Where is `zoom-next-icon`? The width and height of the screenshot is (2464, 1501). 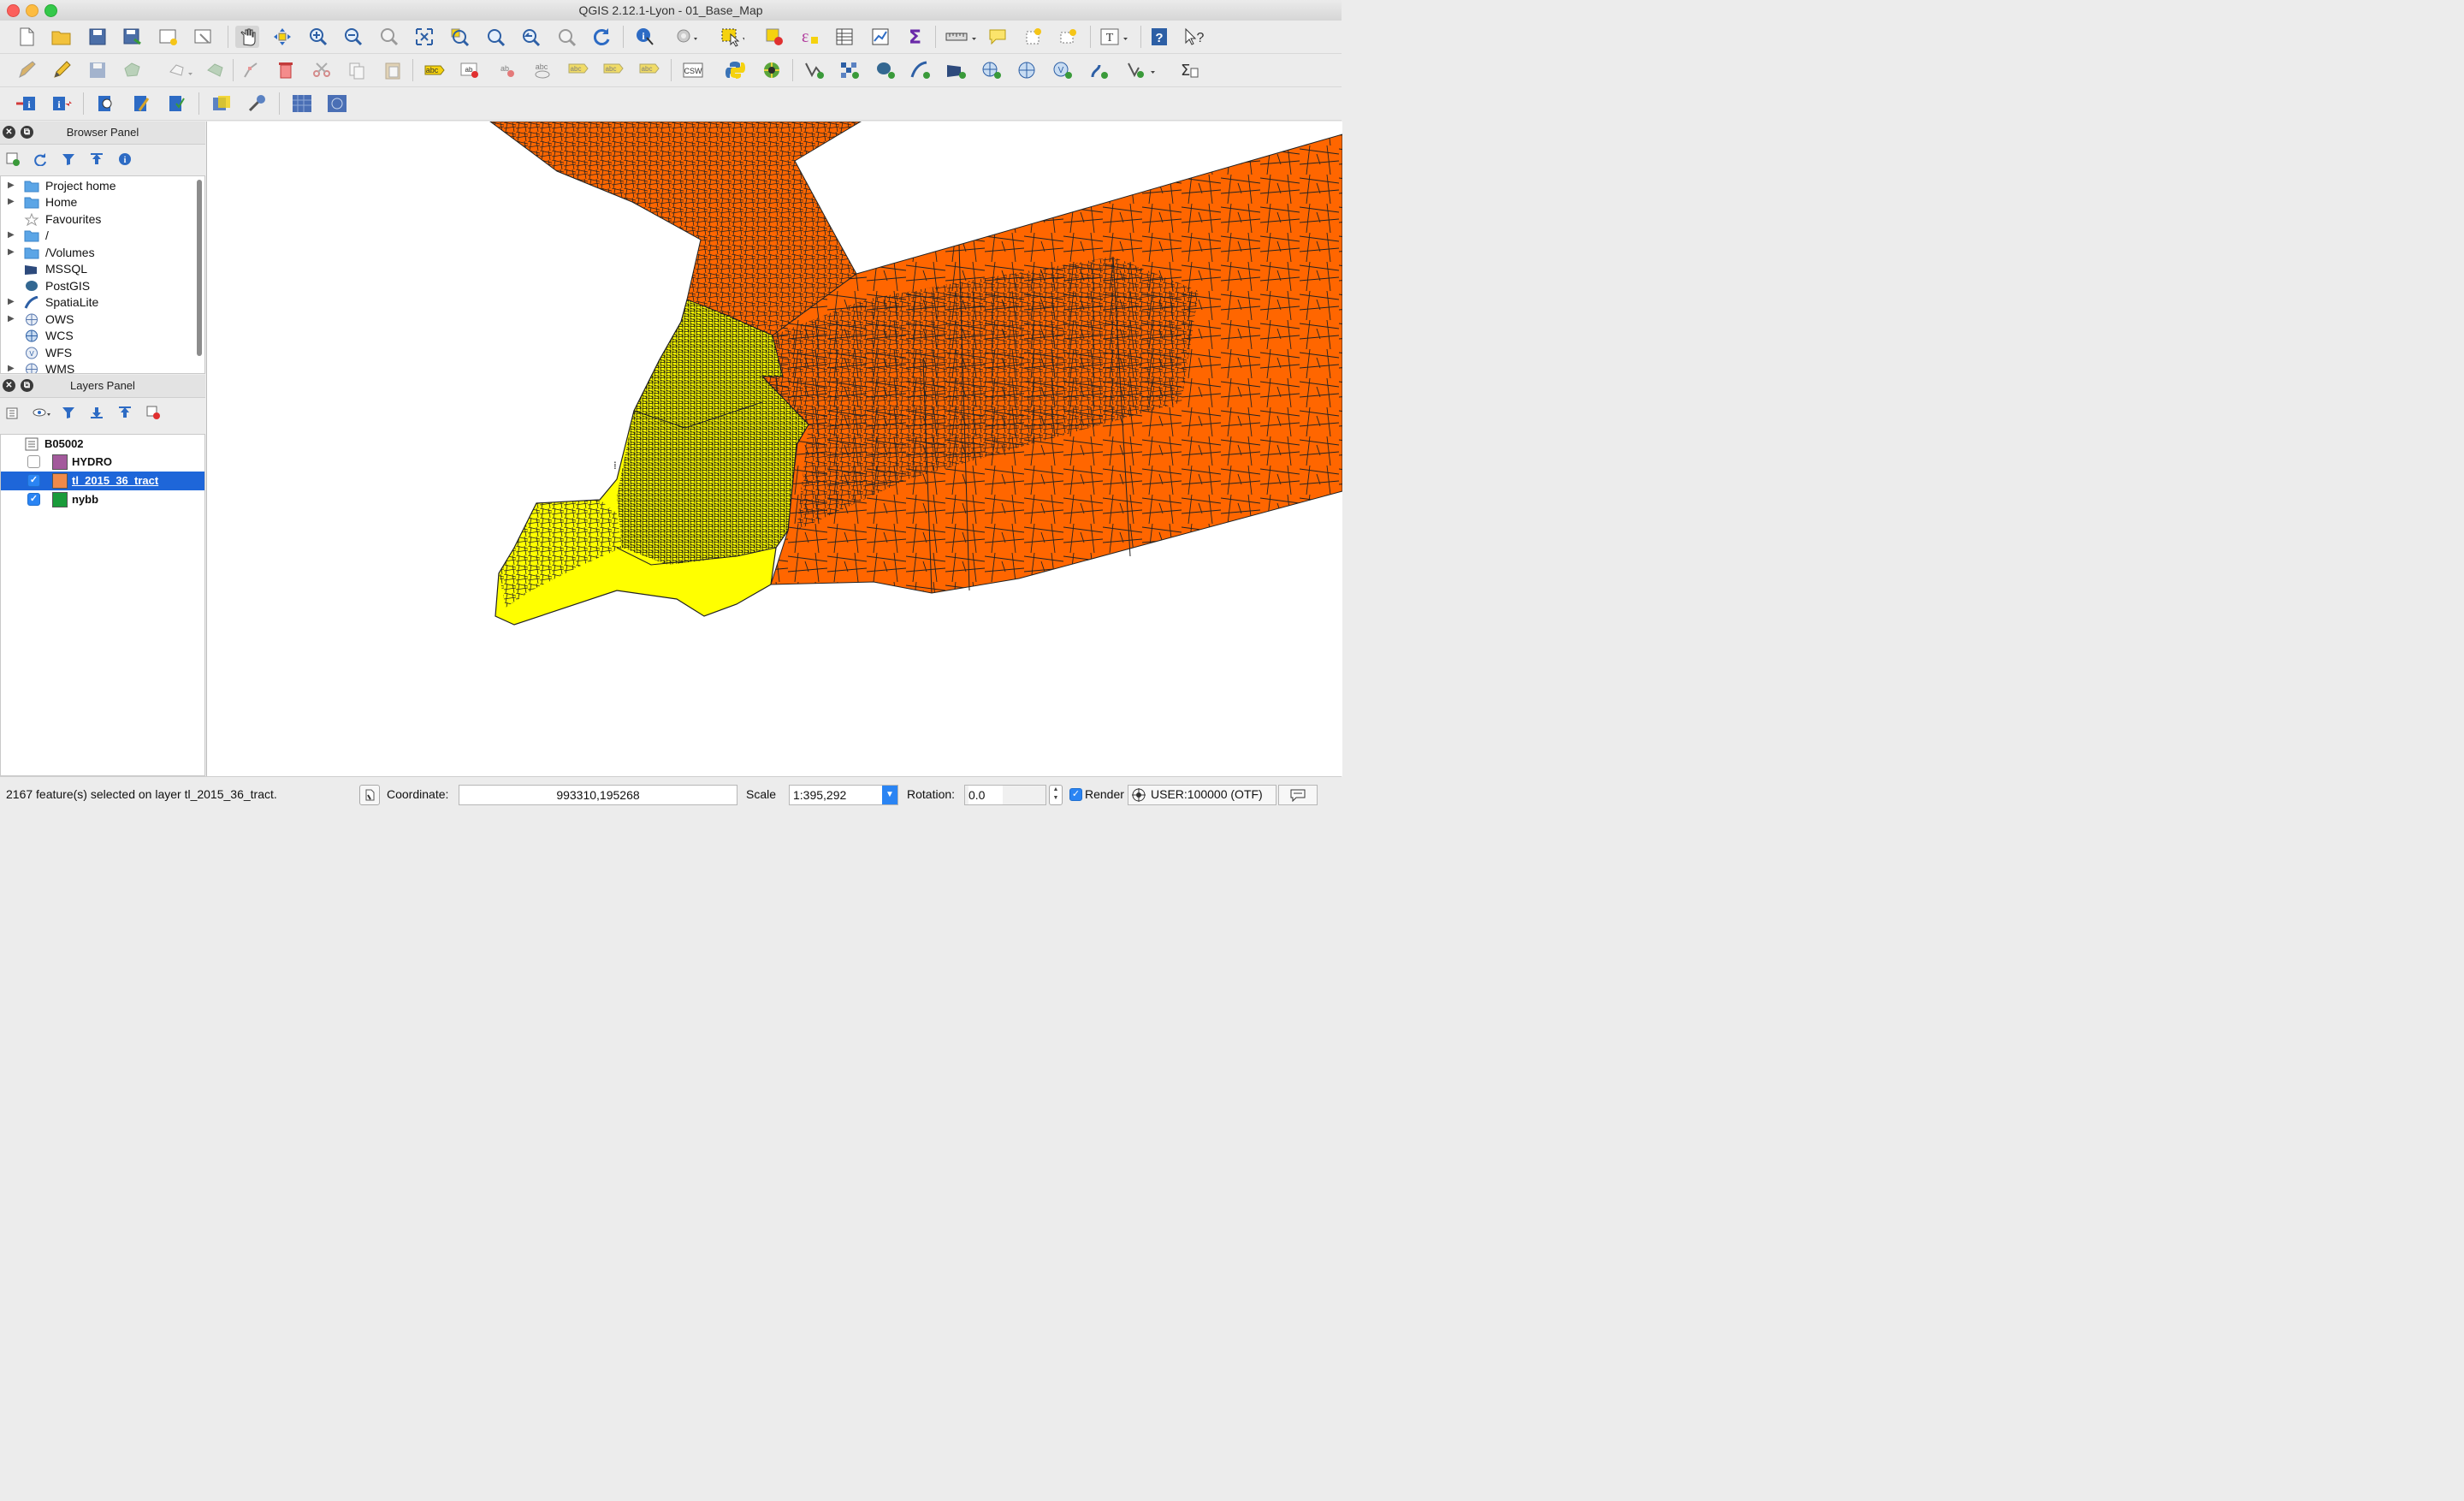 zoom-next-icon is located at coordinates (566, 37).